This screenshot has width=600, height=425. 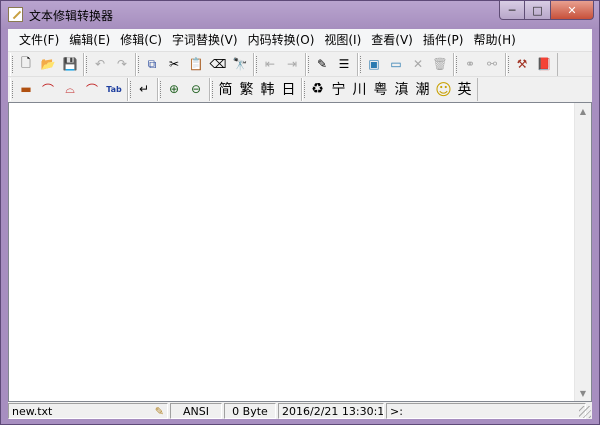 I want to click on minimize-button: ─, so click(x=512, y=10).